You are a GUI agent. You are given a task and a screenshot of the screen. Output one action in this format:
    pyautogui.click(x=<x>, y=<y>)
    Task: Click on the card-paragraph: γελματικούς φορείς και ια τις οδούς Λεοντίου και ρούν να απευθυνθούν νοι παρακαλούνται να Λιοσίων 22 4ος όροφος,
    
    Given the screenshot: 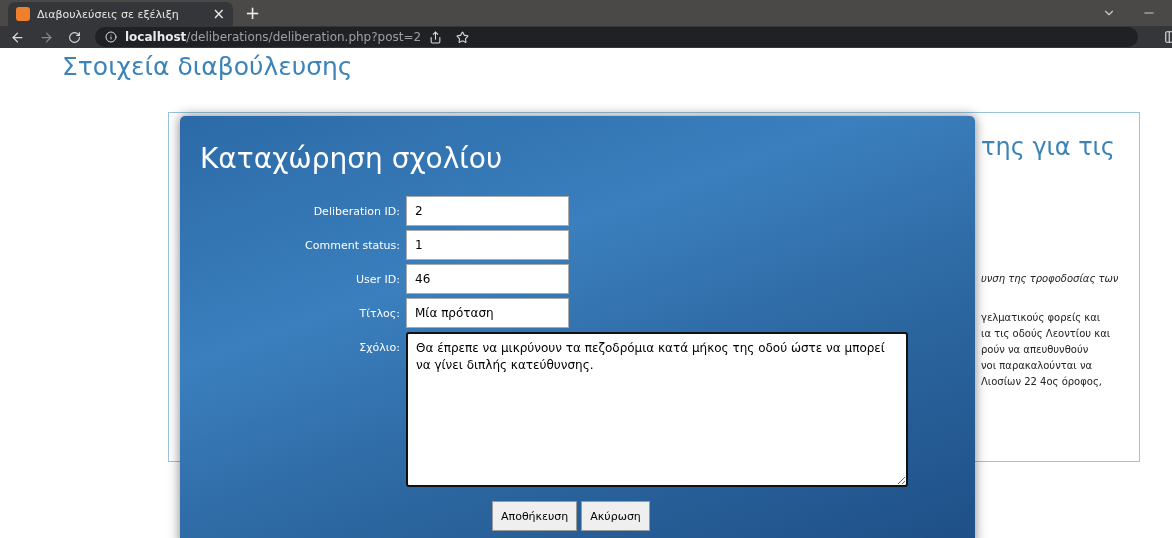 What is the action you would take?
    pyautogui.click(x=1046, y=350)
    